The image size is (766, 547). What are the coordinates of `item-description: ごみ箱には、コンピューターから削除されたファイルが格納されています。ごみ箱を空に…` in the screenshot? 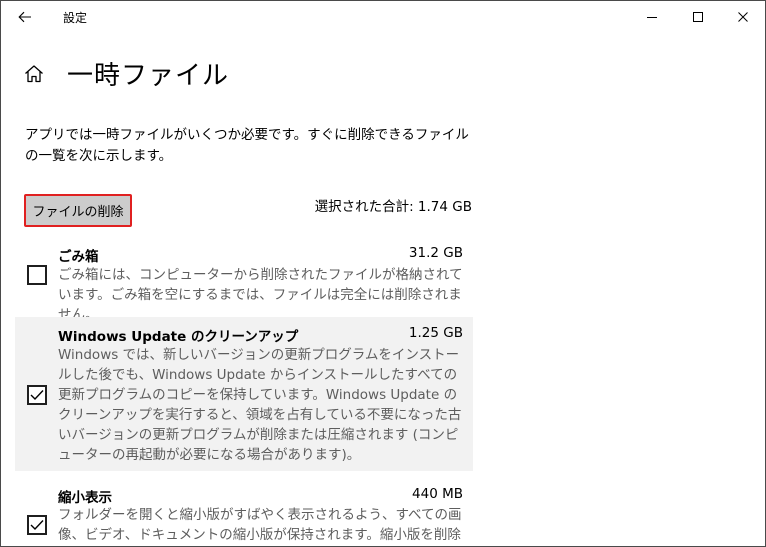 It's located at (260, 295).